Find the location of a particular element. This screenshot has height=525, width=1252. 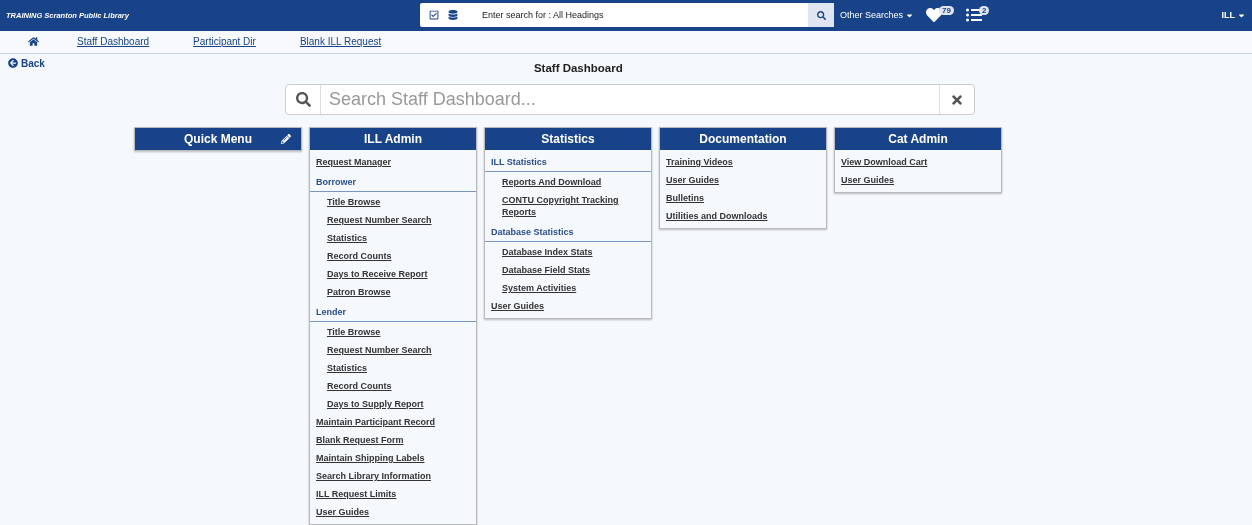

section-heading: ILL Statistics is located at coordinates (568, 162).